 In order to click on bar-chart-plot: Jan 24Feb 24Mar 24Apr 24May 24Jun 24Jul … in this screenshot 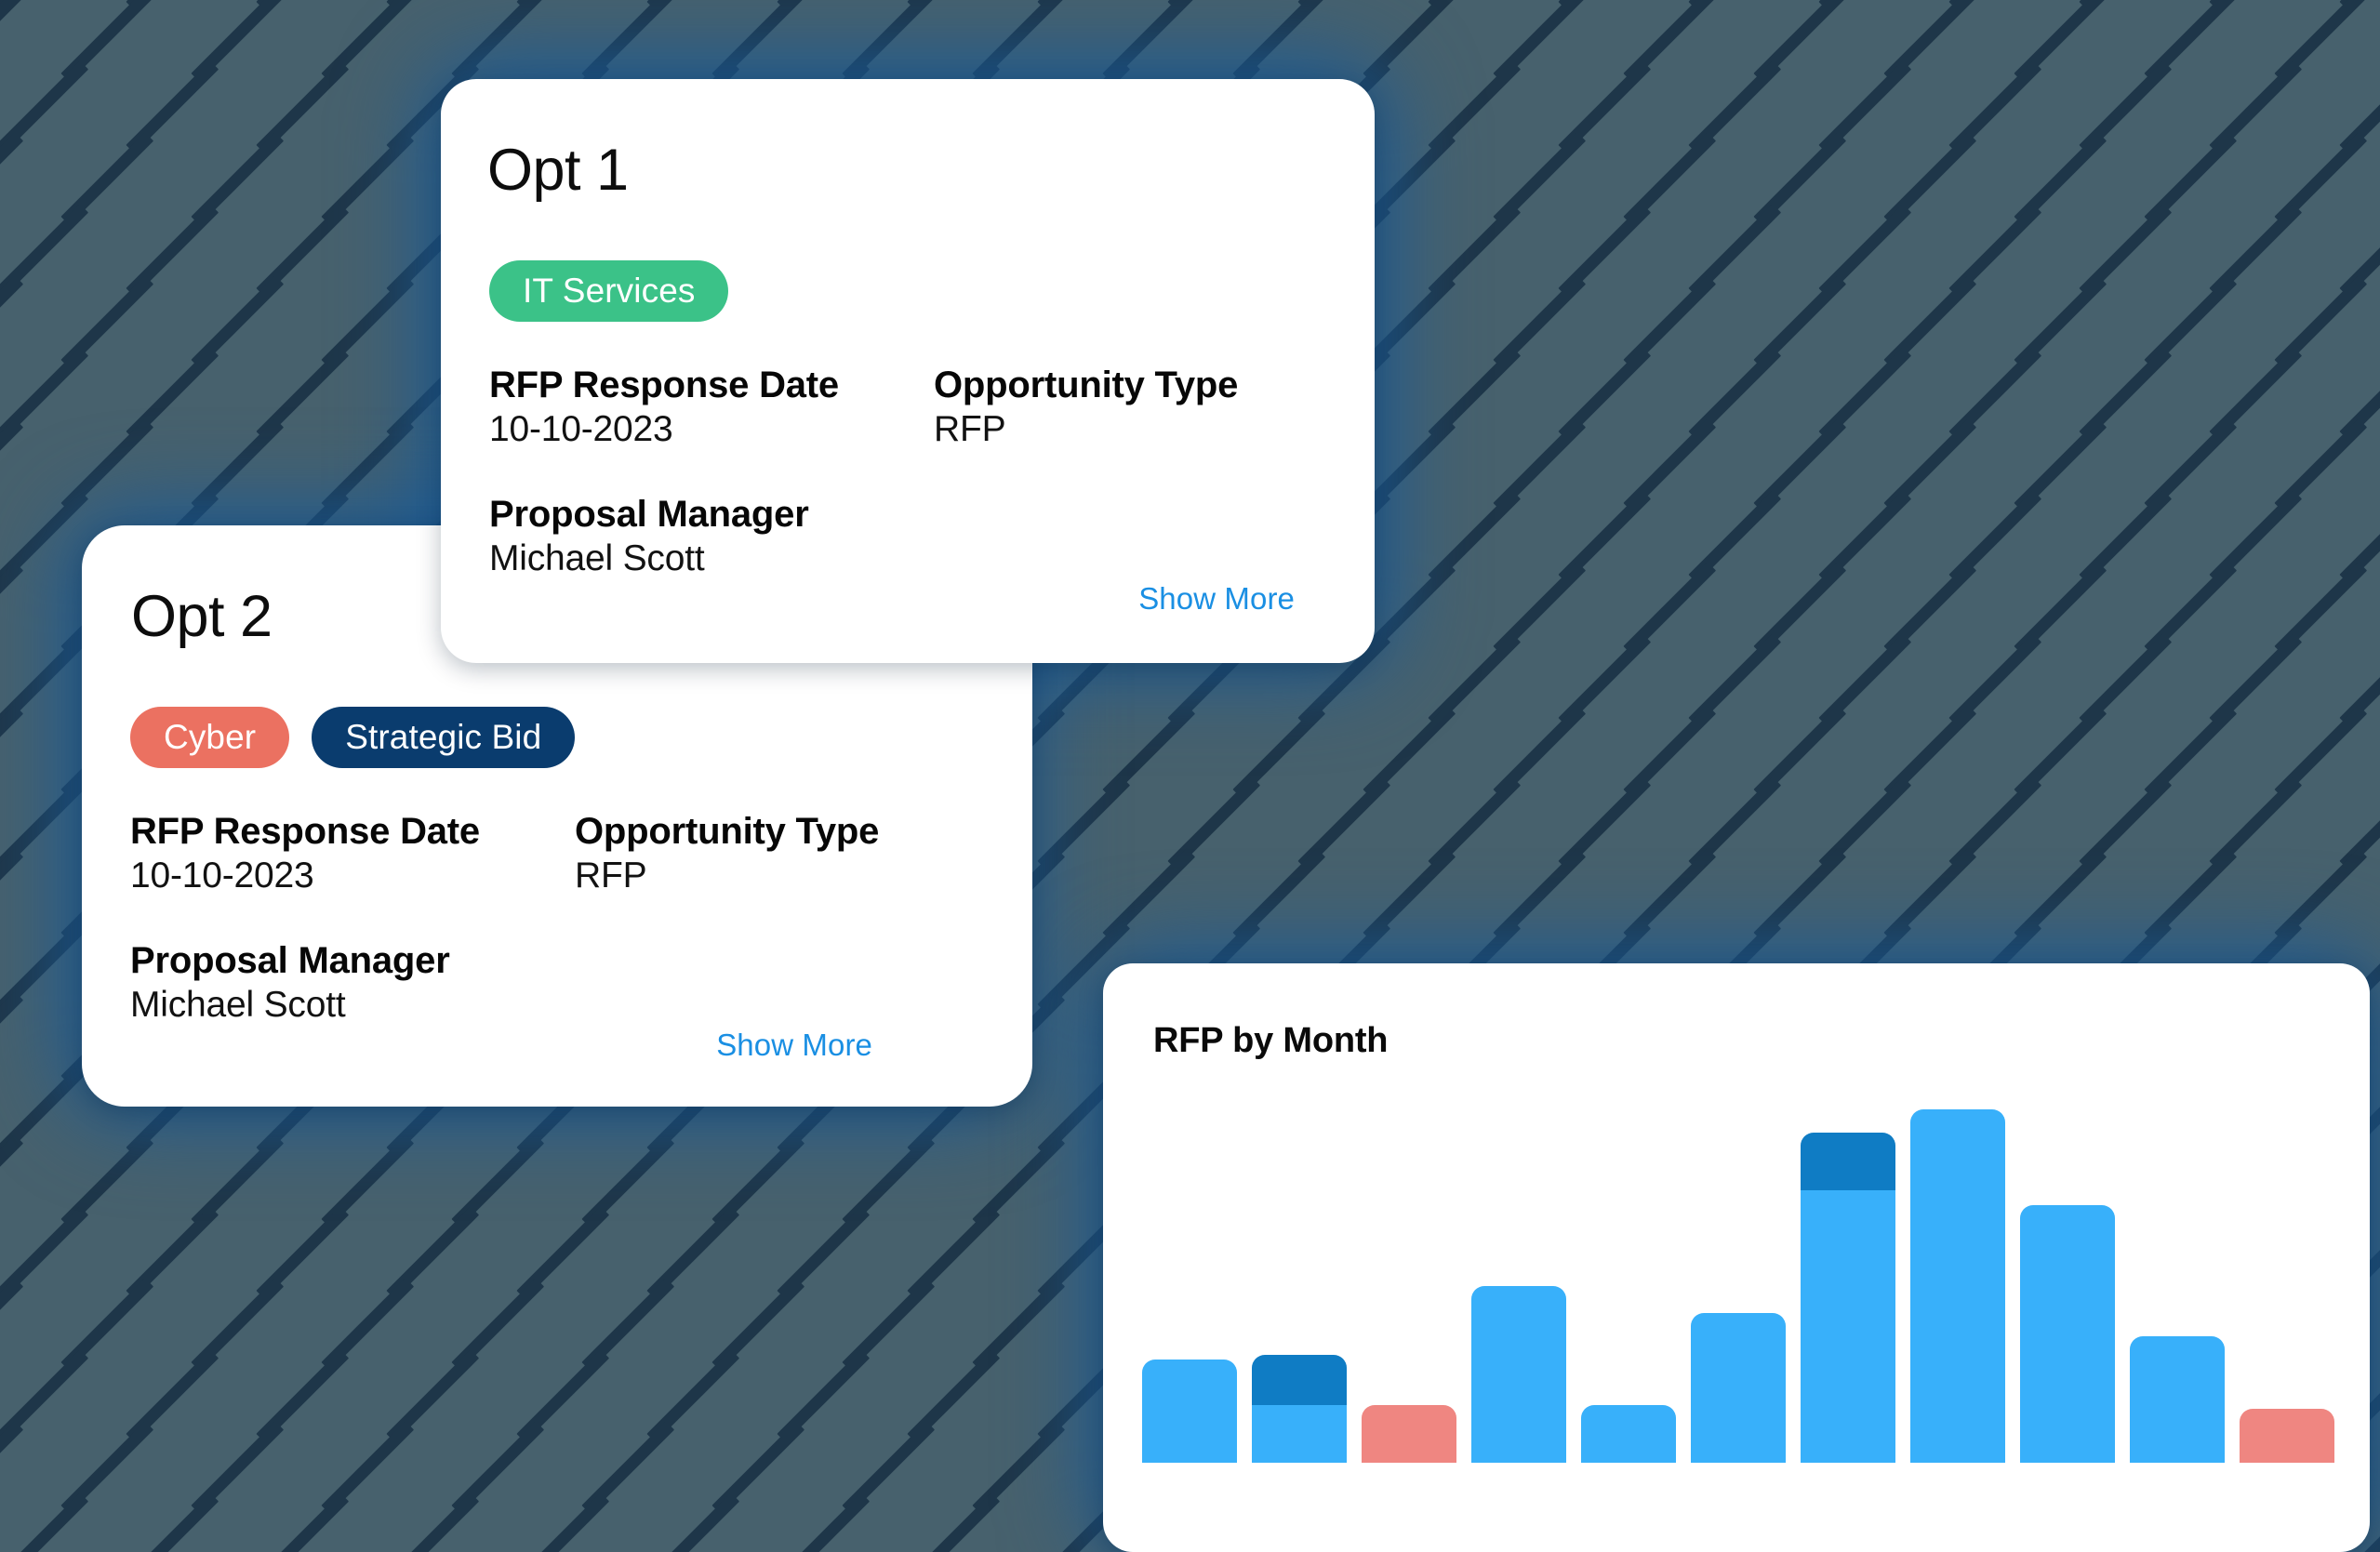, I will do `click(1742, 1271)`.